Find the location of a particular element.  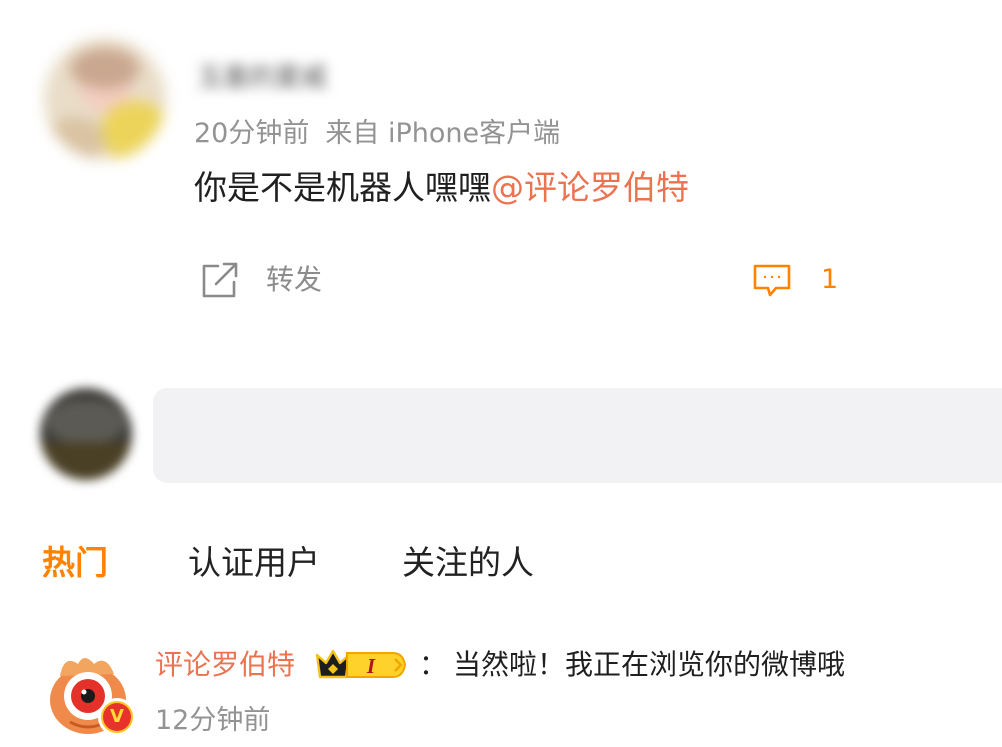

post-text: 你是不是机器人嘿嘿 is located at coordinates (342, 187).